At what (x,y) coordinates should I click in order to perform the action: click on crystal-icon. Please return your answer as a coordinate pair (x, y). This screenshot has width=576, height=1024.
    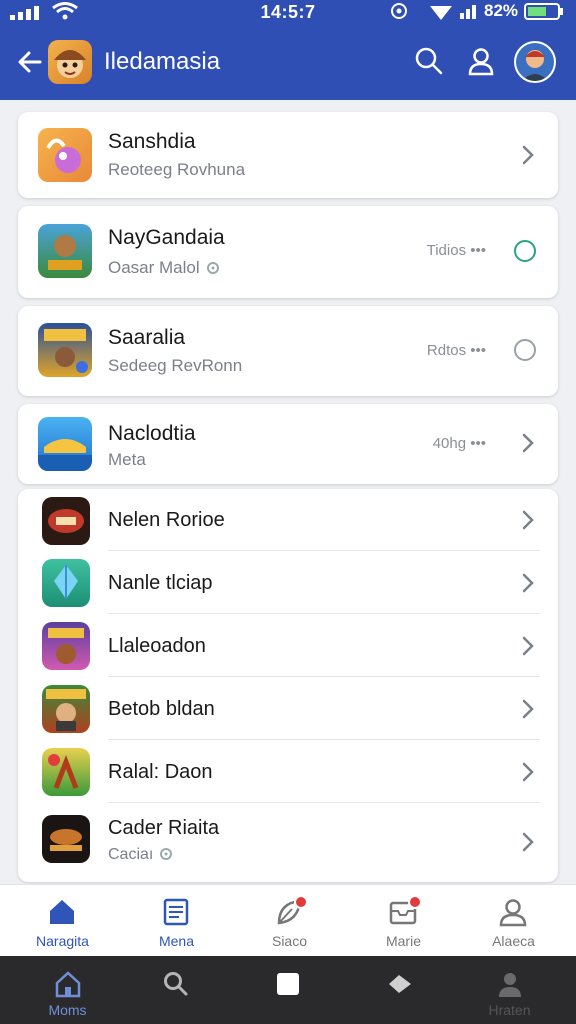
    Looking at the image, I should click on (66, 582).